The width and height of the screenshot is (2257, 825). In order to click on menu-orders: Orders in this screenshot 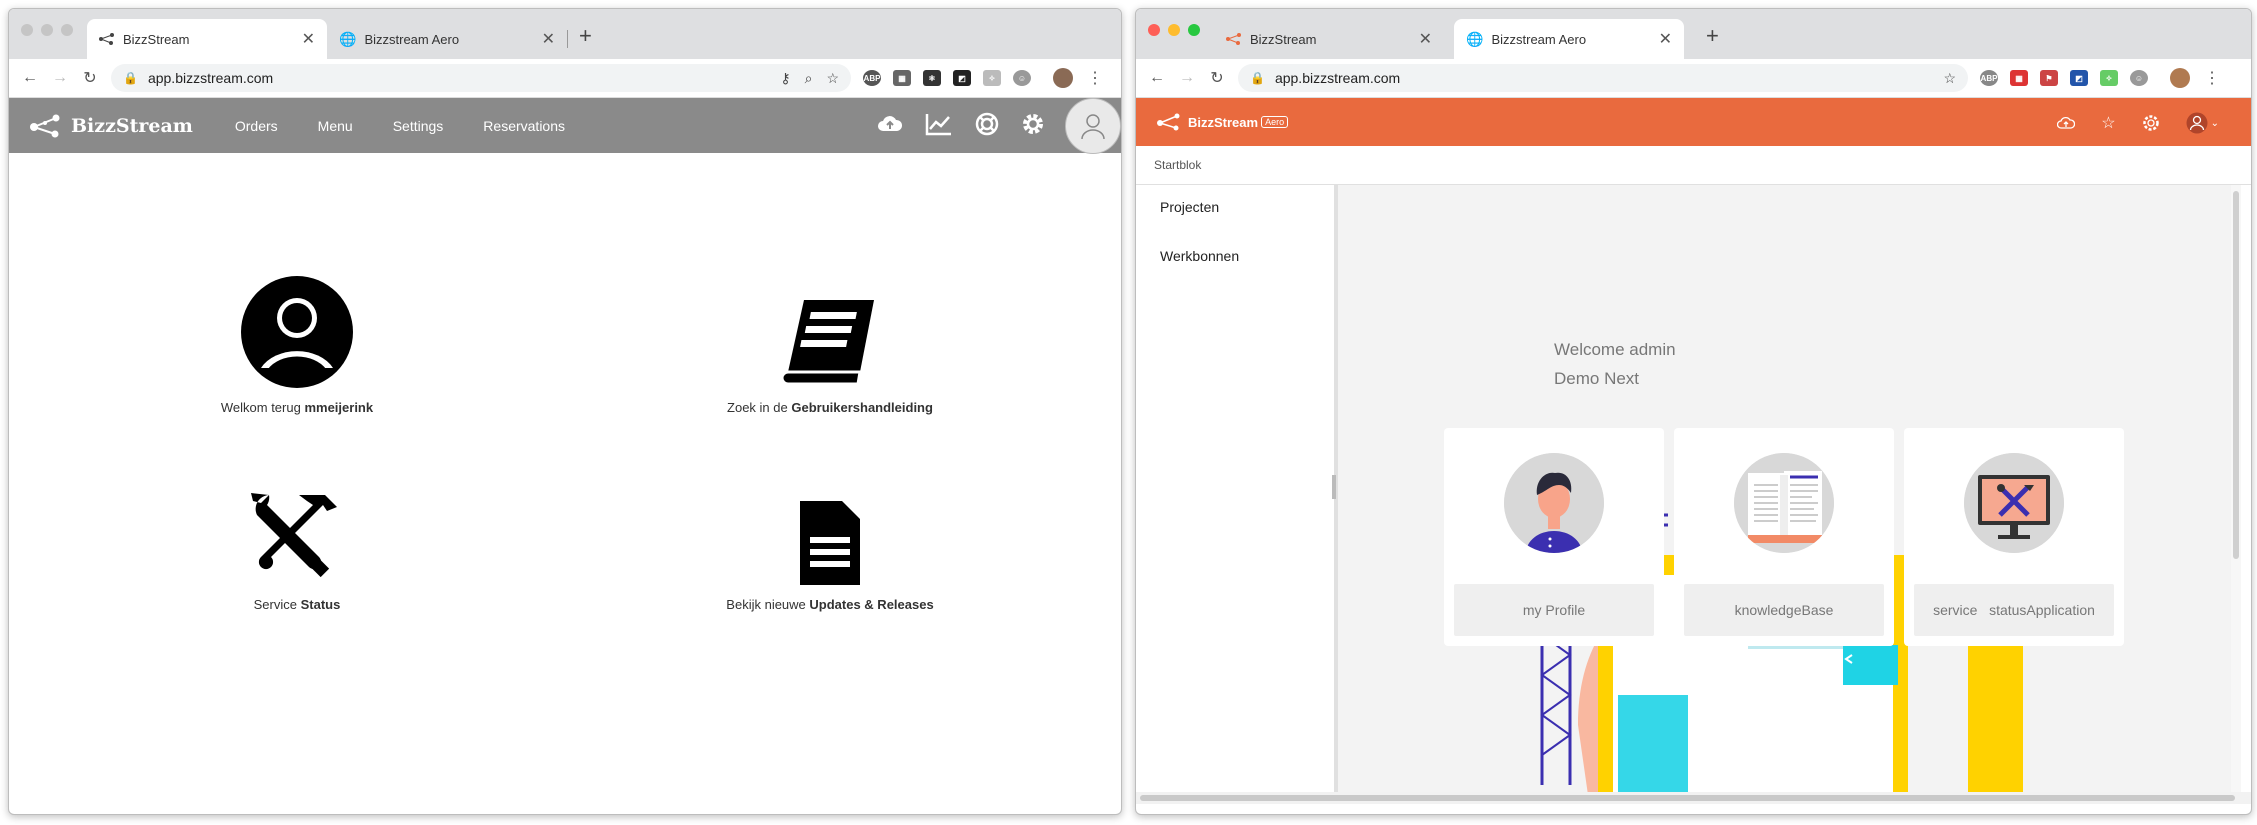, I will do `click(256, 126)`.